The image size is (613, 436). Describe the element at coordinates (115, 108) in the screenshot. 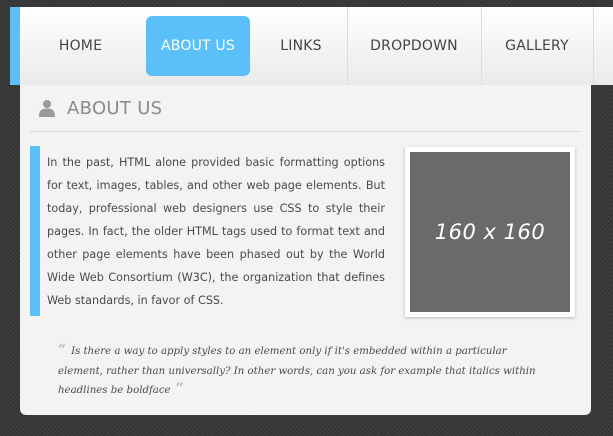

I see `section-title: ABOUT US` at that location.